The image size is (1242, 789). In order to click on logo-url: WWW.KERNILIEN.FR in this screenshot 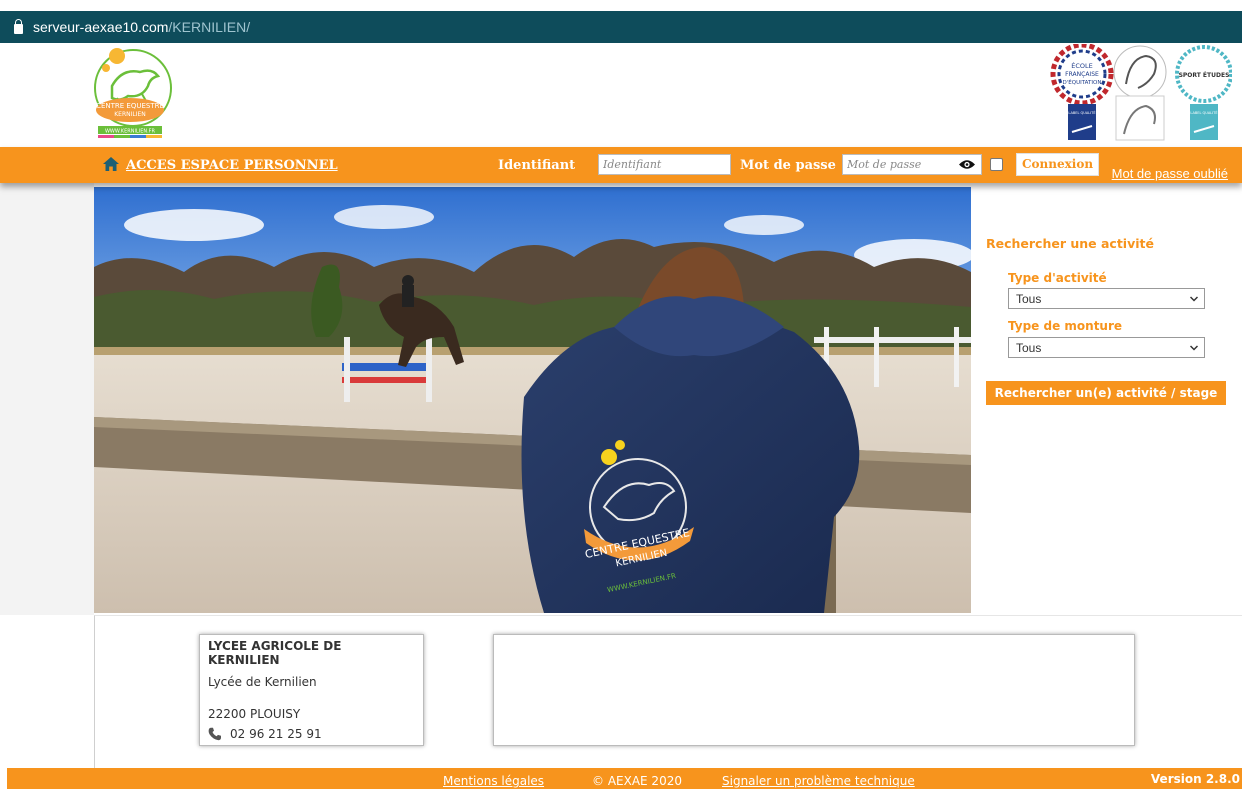, I will do `click(130, 132)`.